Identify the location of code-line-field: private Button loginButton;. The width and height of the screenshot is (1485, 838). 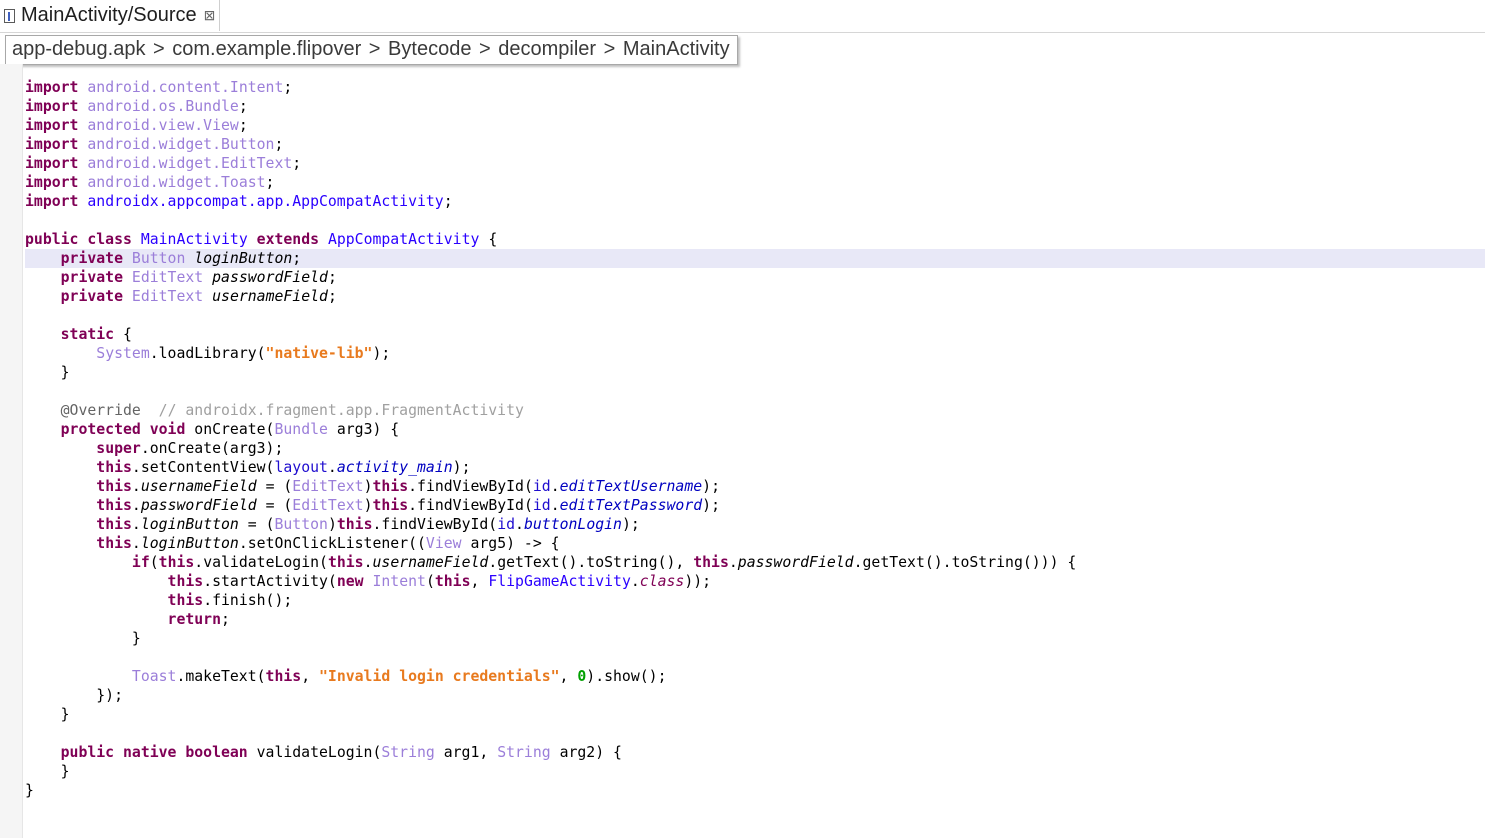
(755, 258).